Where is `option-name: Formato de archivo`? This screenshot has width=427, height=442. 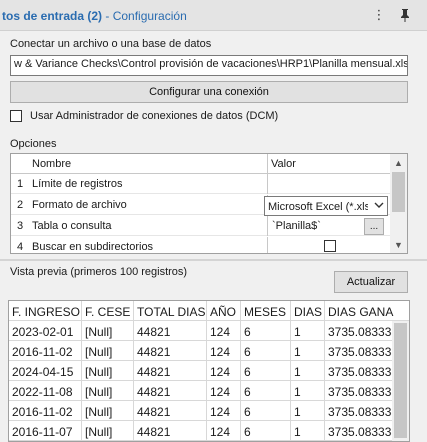
option-name: Formato de archivo is located at coordinates (79, 205).